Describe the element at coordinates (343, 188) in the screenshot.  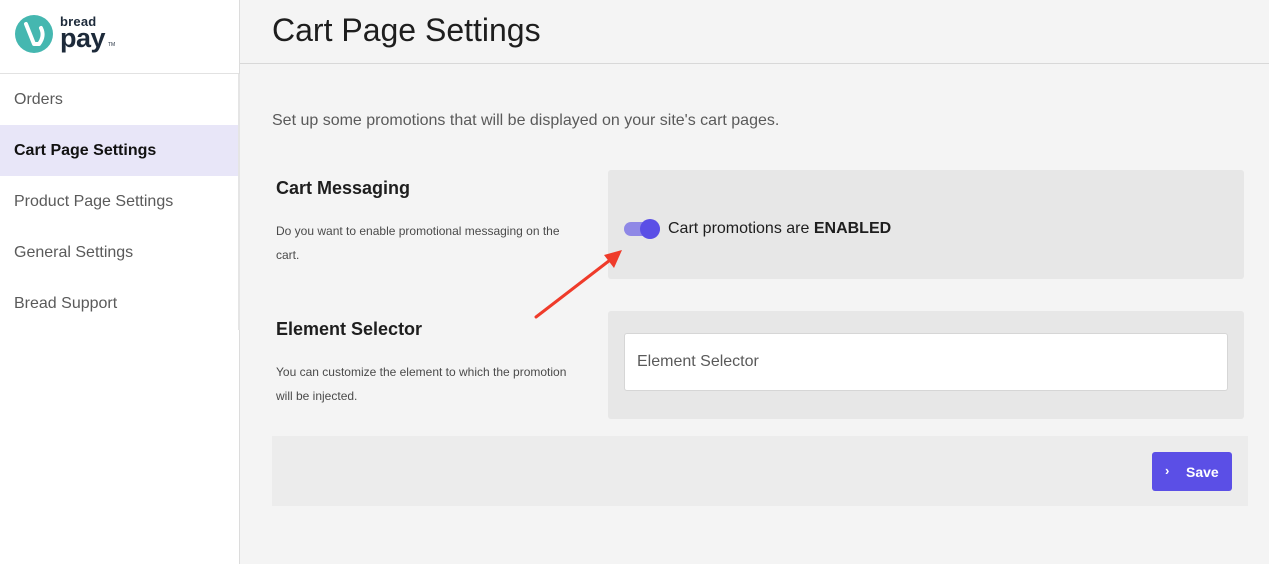
I see `cart-messaging-title: Cart Messaging` at that location.